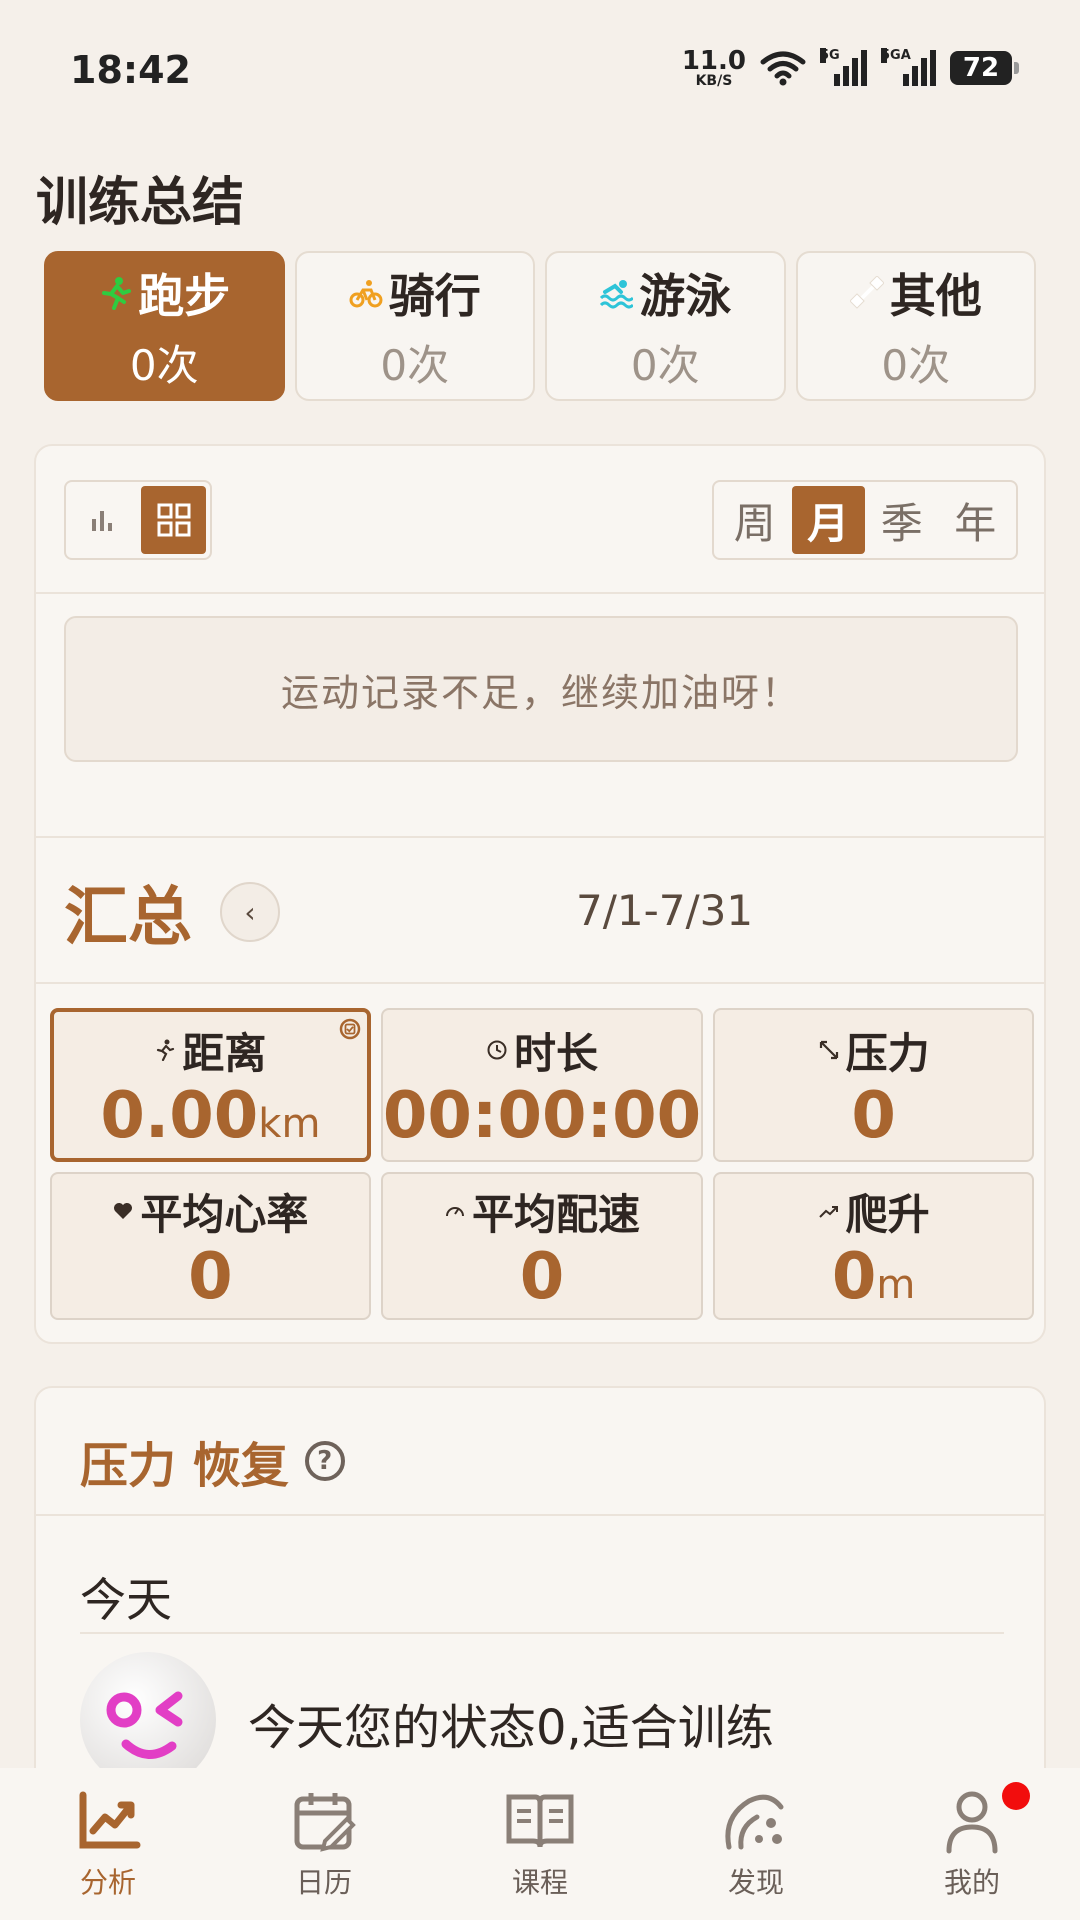 Image resolution: width=1080 pixels, height=1920 pixels. What do you see at coordinates (540, 326) in the screenshot?
I see `sport-tabs: 跑步 0次 骑行 0次 游泳 0次 其他 0次` at bounding box center [540, 326].